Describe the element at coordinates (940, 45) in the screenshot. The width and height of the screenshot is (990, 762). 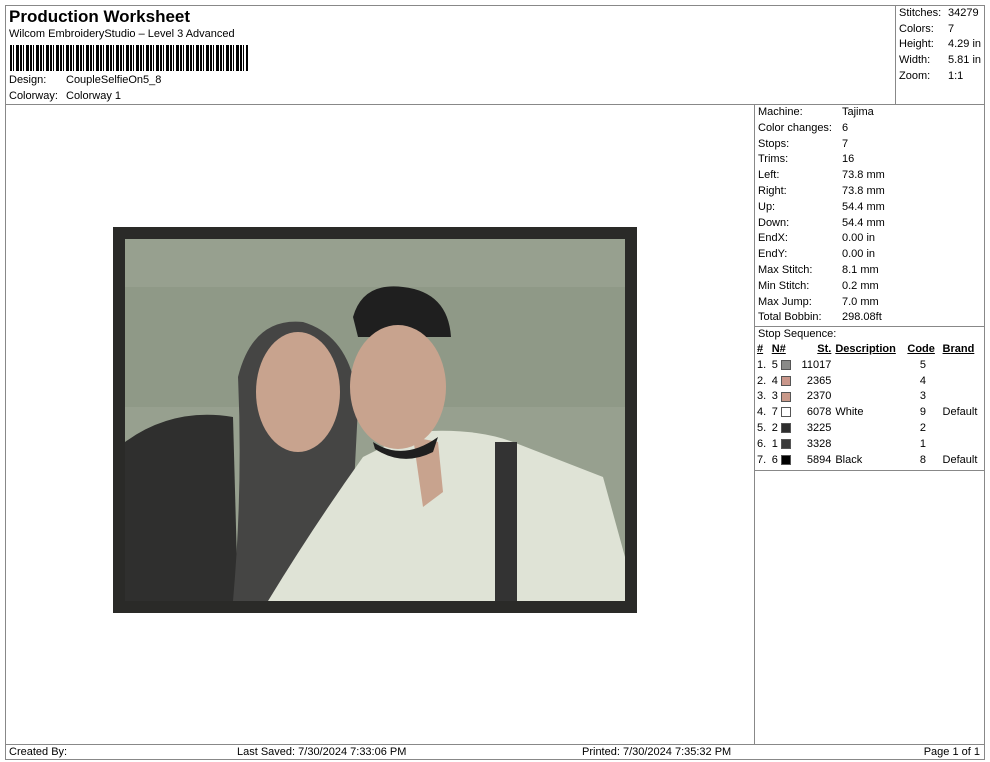
I see `stat-row: Height: 4.29 in` at that location.